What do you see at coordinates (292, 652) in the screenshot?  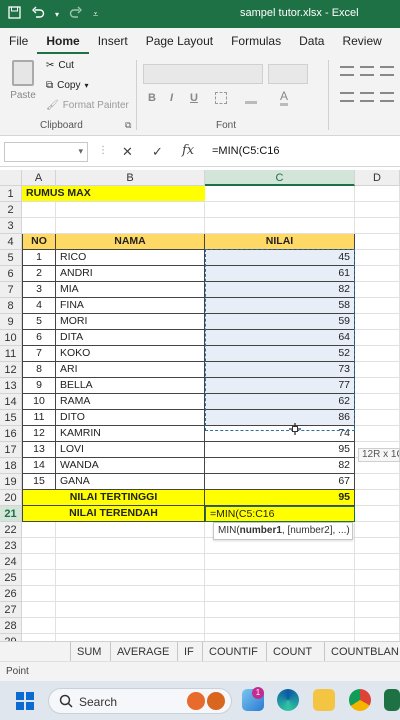 I see `sheet-tab-count: COUNT` at bounding box center [292, 652].